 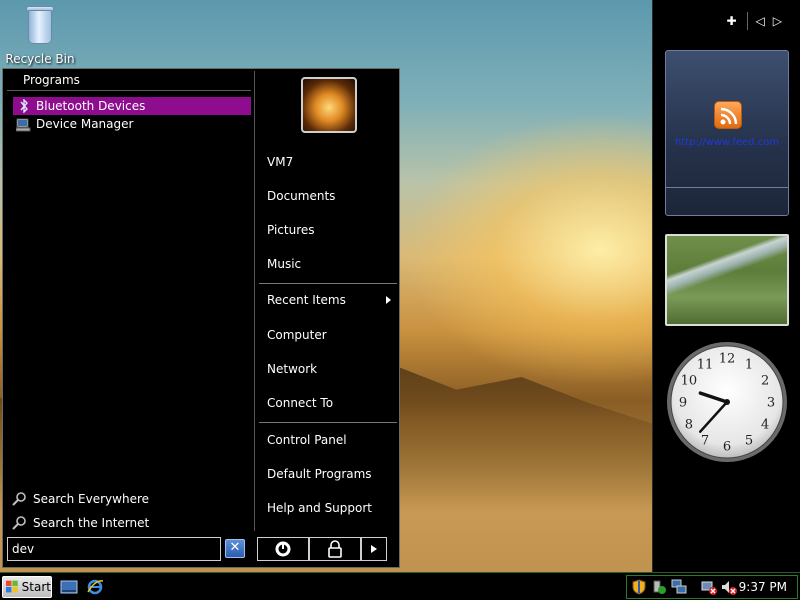 I want to click on lock-icon, so click(x=335, y=549).